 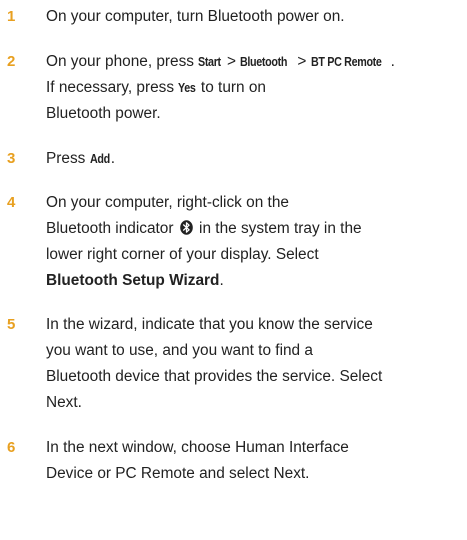 I want to click on step-text: Press Add., so click(x=255, y=159).